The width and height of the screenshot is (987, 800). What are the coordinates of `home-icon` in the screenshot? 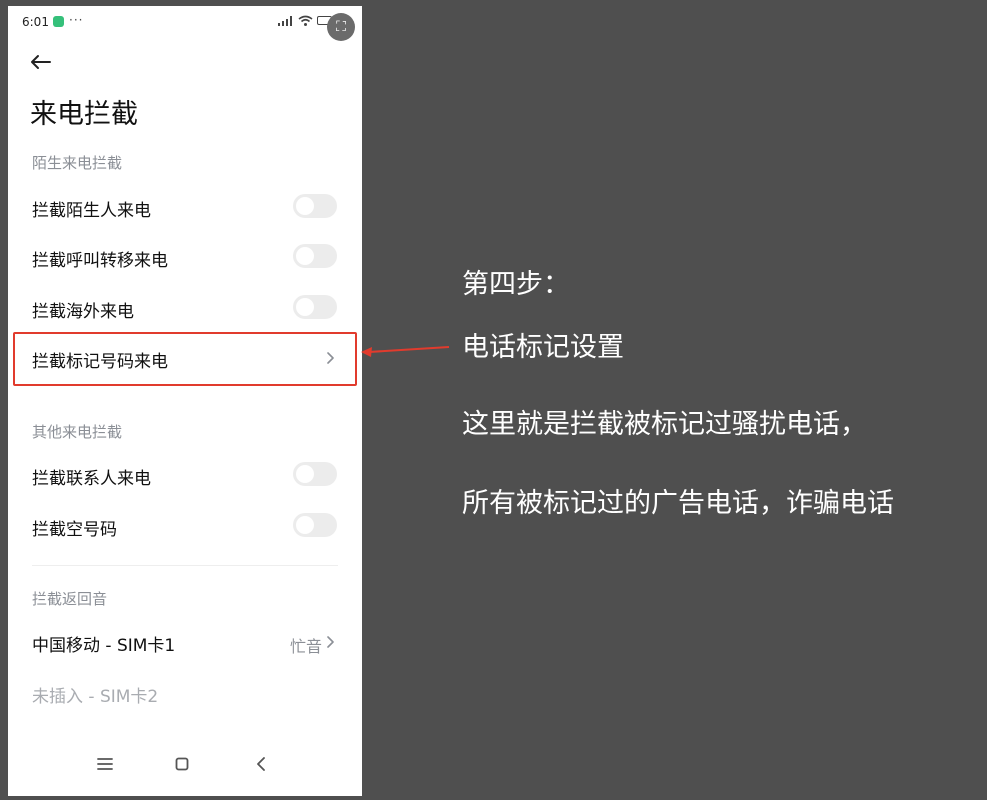 It's located at (182, 764).